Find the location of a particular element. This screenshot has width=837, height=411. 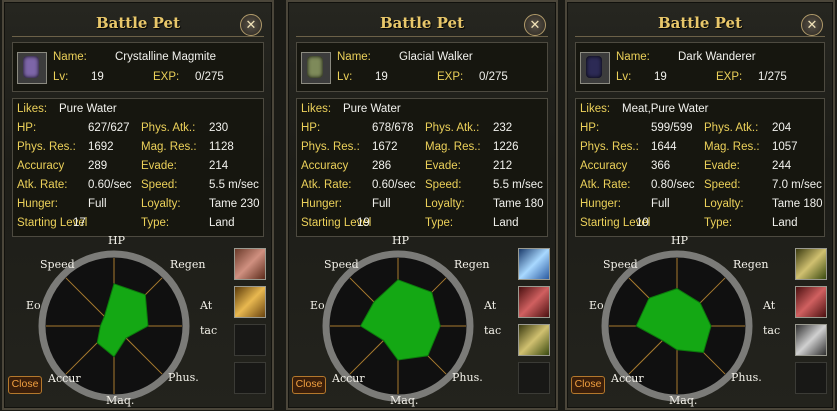

radar-label-accur: Accur is located at coordinates (348, 378).